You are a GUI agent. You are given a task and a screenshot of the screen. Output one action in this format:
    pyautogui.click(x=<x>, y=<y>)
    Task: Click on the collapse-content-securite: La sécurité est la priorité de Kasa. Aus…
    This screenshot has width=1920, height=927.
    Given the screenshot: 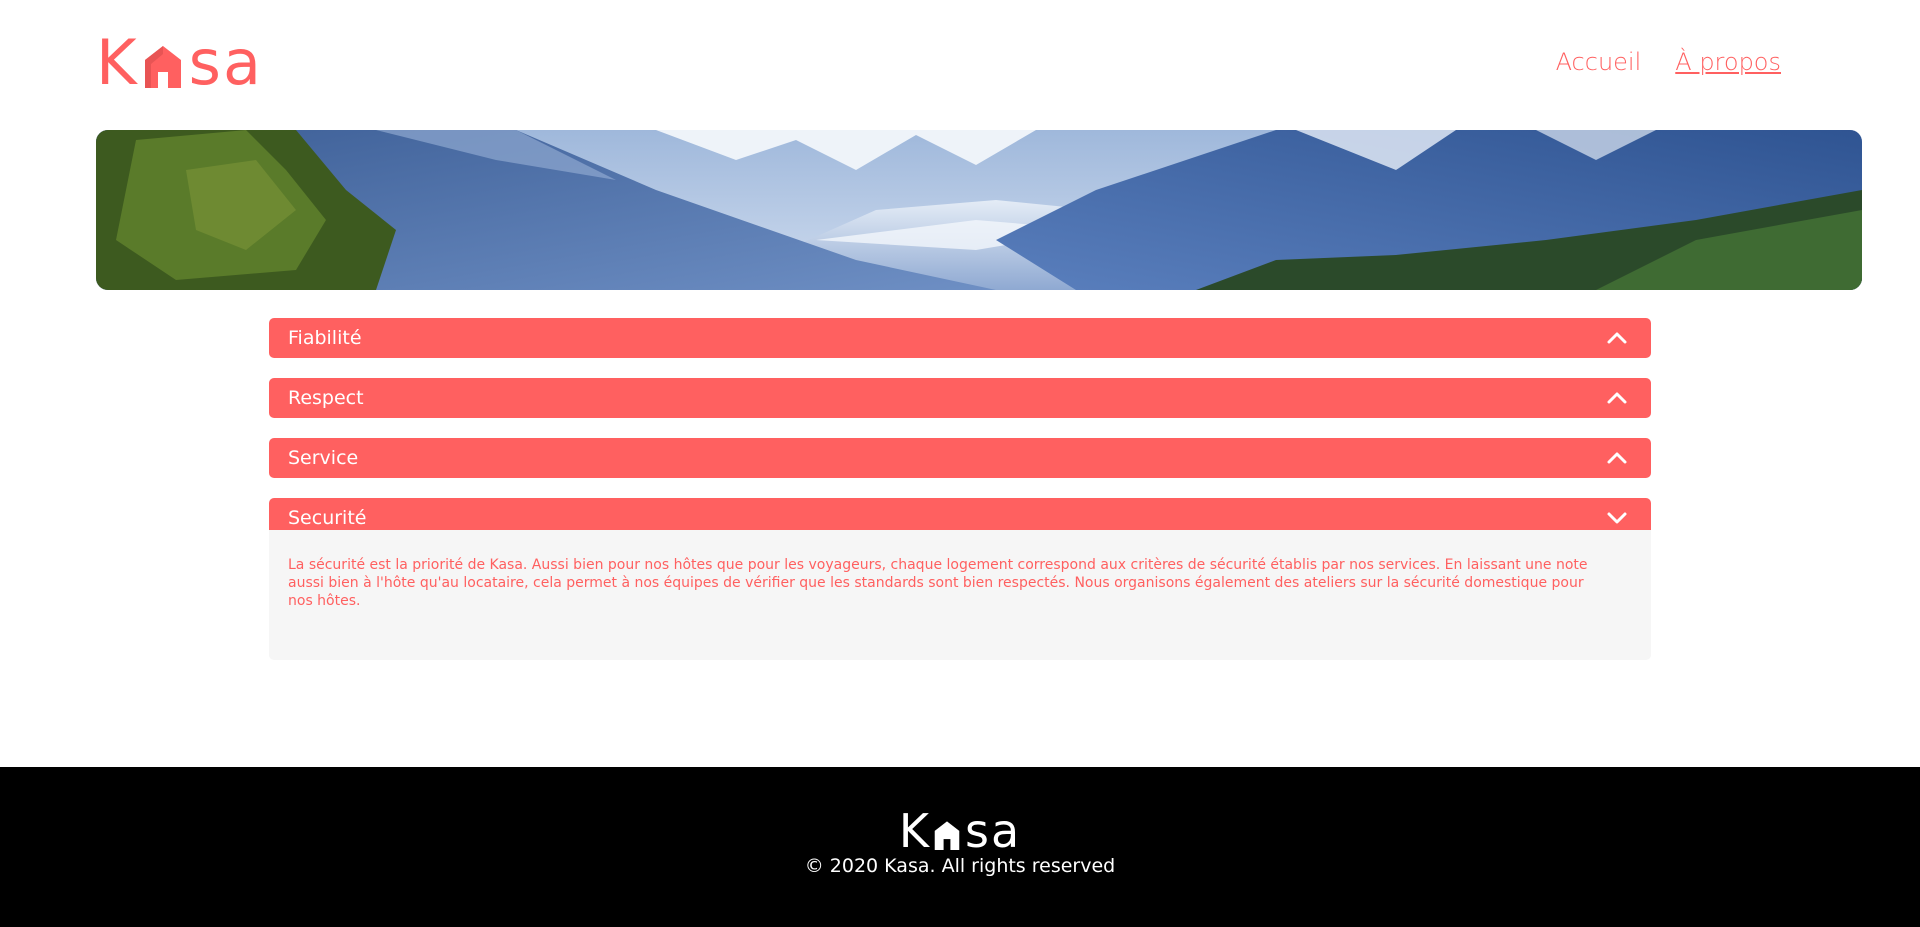 What is the action you would take?
    pyautogui.click(x=960, y=595)
    